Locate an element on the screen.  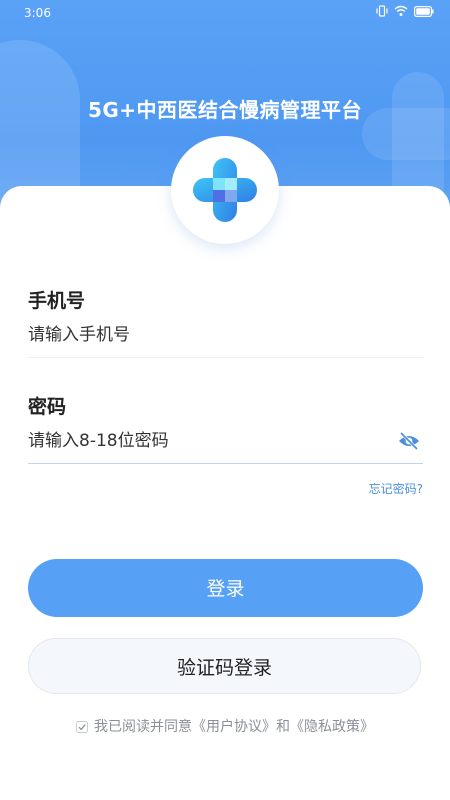
app-logo is located at coordinates (225, 190).